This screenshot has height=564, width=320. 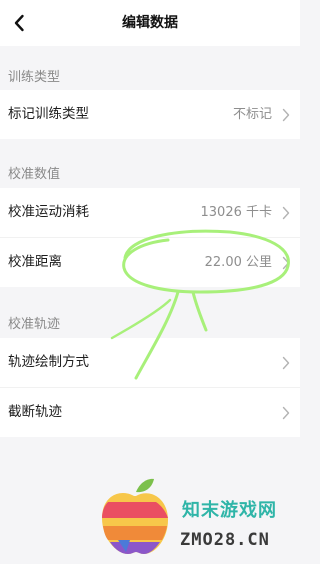 I want to click on row-value: 不标记, so click(x=252, y=114).